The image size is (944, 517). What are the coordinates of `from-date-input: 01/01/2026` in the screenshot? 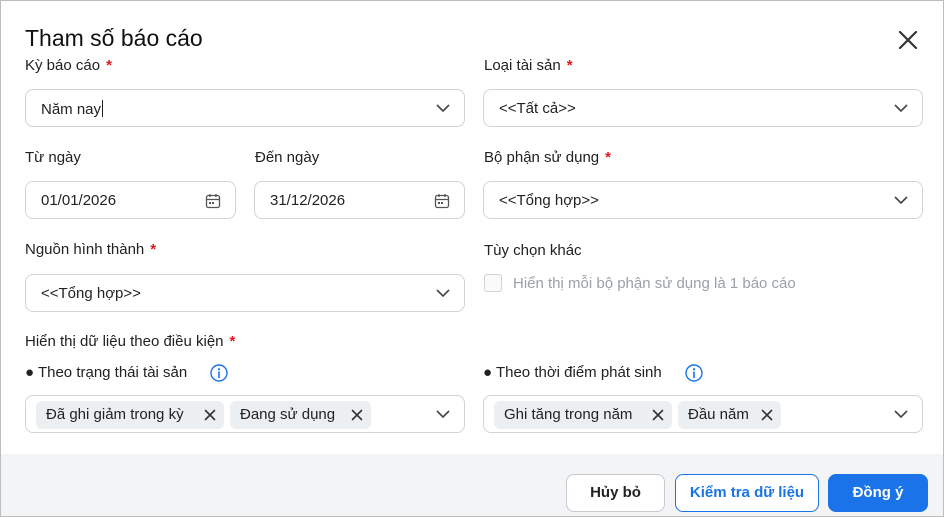 It's located at (130, 200).